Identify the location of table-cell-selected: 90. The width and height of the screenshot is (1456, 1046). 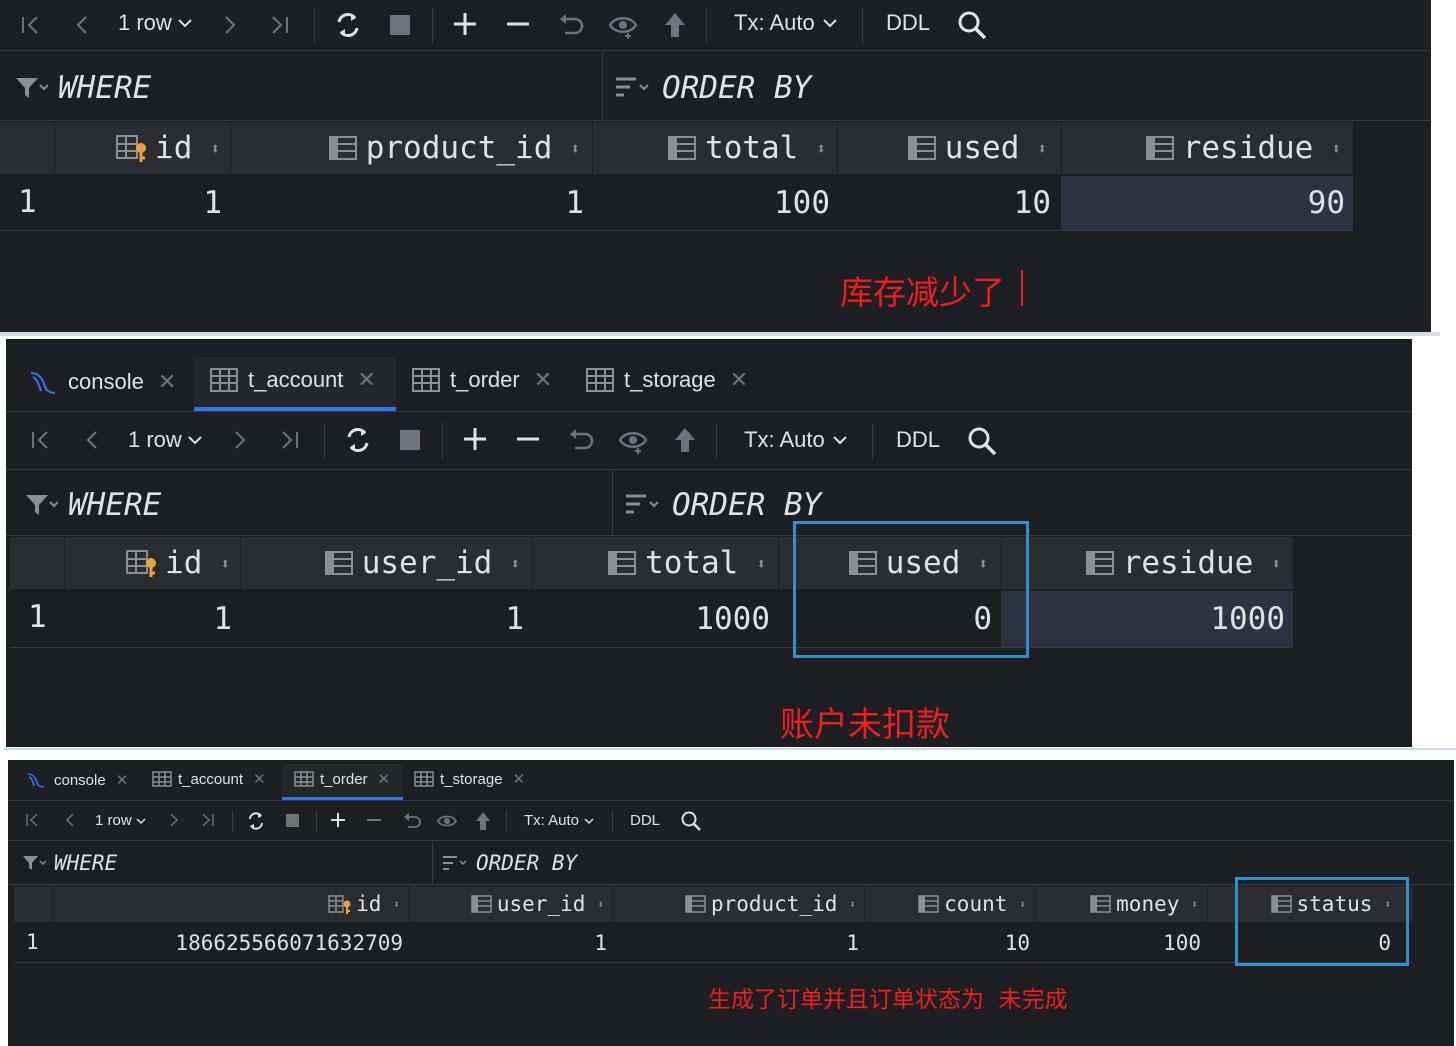
(1207, 203).